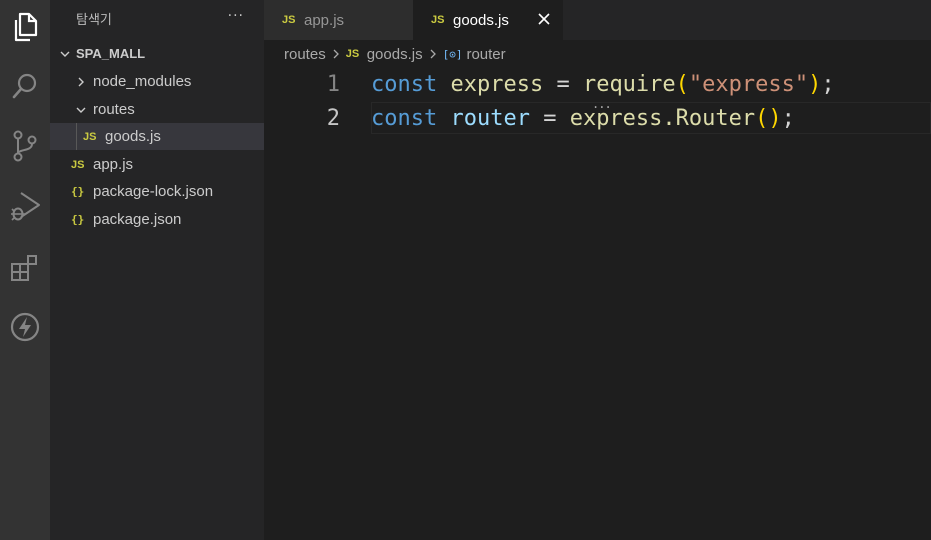  What do you see at coordinates (25, 146) in the screenshot?
I see `source-control-icon` at bounding box center [25, 146].